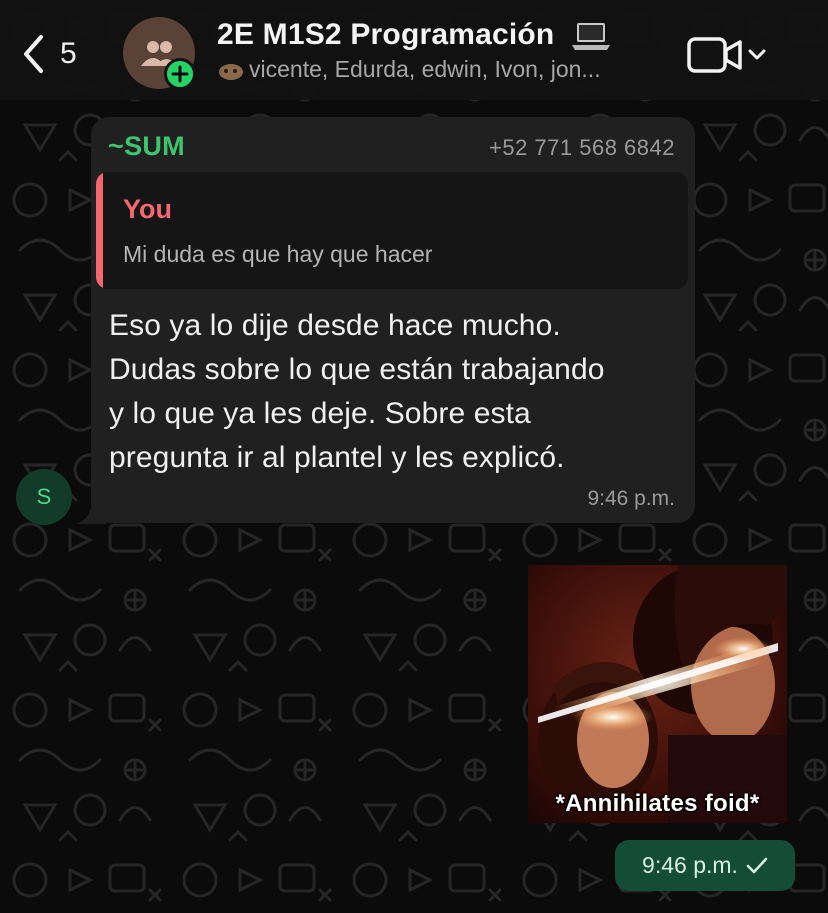 This screenshot has width=828, height=913. What do you see at coordinates (657, 803) in the screenshot?
I see `image-caption: *Annihilates foid*` at bounding box center [657, 803].